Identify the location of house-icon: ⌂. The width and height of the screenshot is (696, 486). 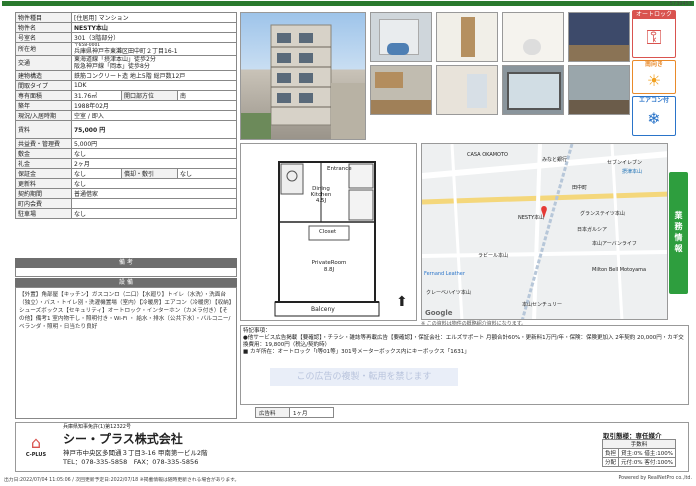
(36, 442).